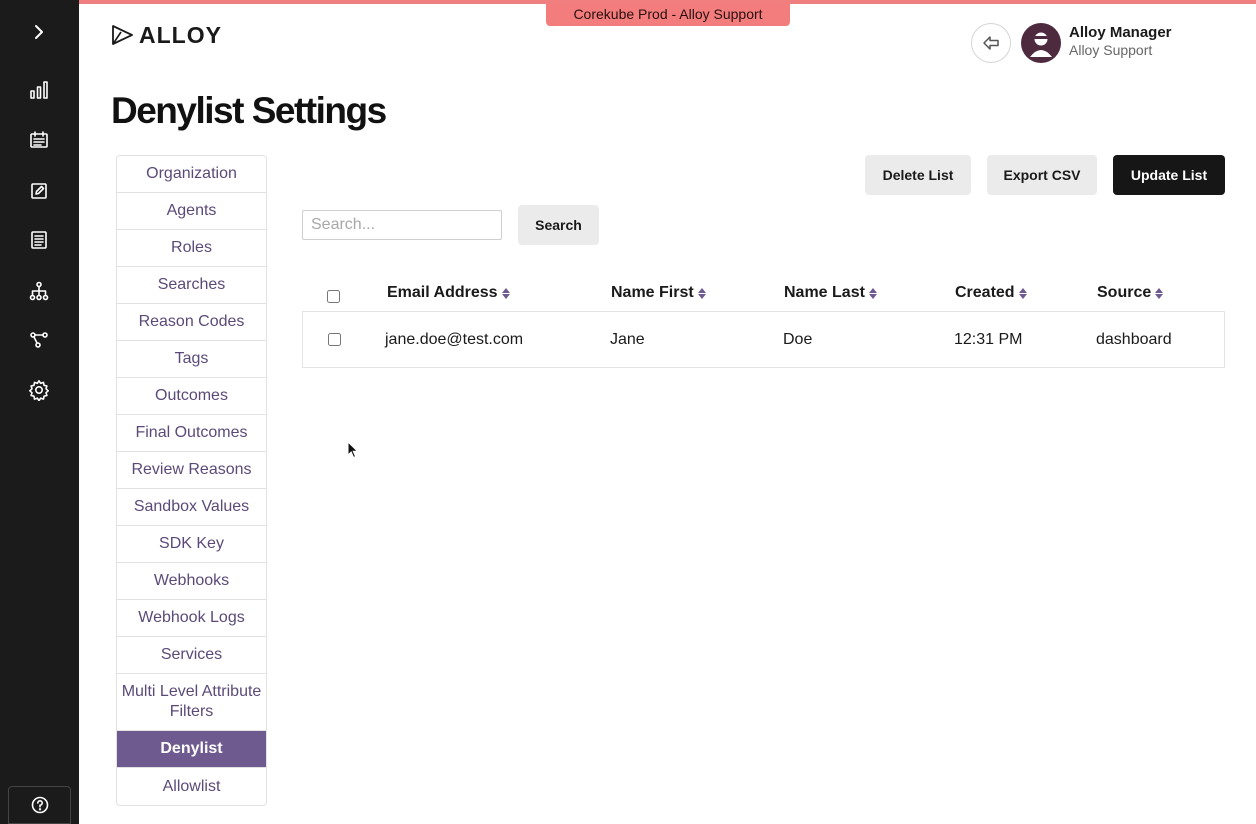 Image resolution: width=1256 pixels, height=824 pixels. Describe the element at coordinates (668, 14) in the screenshot. I see `environment-tag: Corekube Prod - Alloy Support` at that location.